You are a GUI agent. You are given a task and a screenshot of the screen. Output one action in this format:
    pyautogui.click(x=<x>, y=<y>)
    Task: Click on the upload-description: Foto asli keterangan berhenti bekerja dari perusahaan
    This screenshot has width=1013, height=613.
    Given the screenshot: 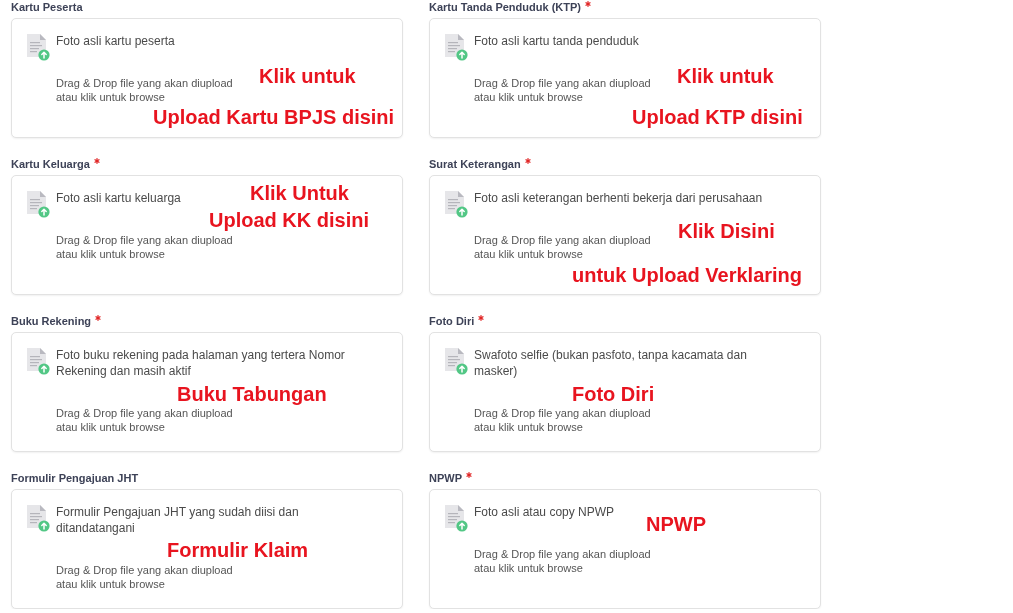 What is the action you would take?
    pyautogui.click(x=618, y=198)
    